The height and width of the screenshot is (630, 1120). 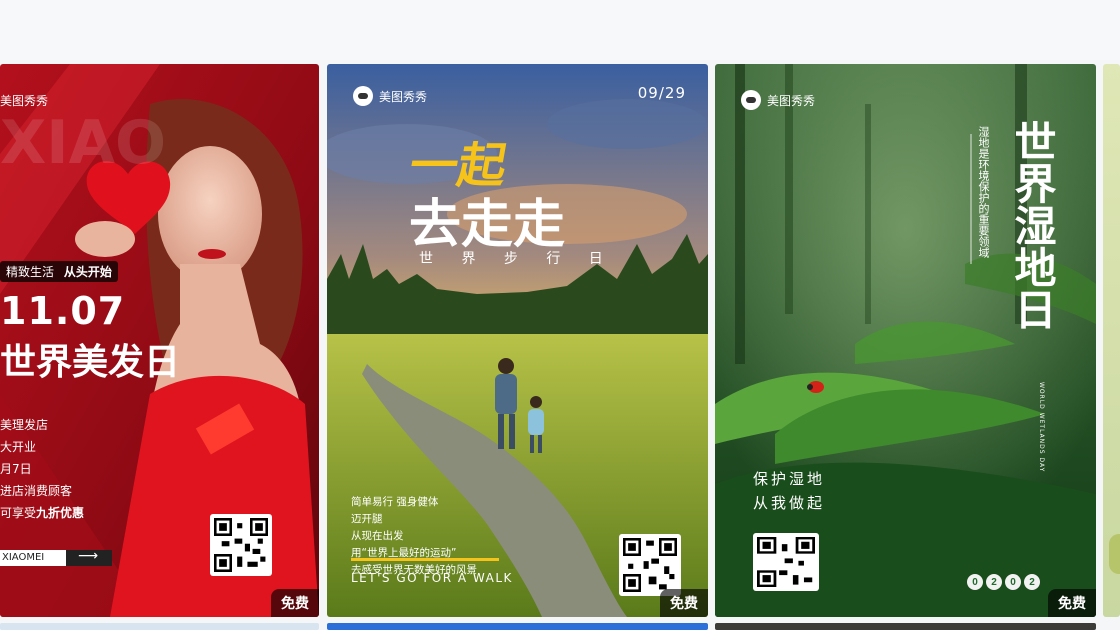 I want to click on promo-text: 美理发店 大开业 月7日 进店消费顾客 可享受九折优惠, so click(x=42, y=469).